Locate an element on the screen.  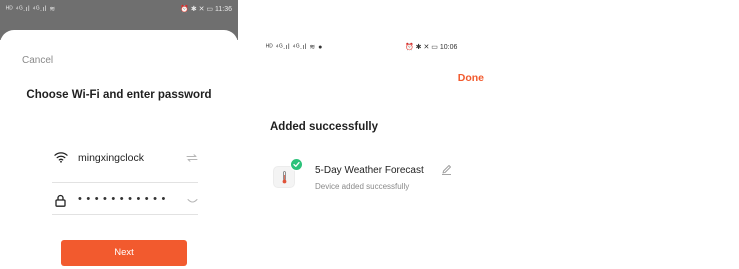
wifi-ssid-field: mingxingclock is located at coordinates (125, 158).